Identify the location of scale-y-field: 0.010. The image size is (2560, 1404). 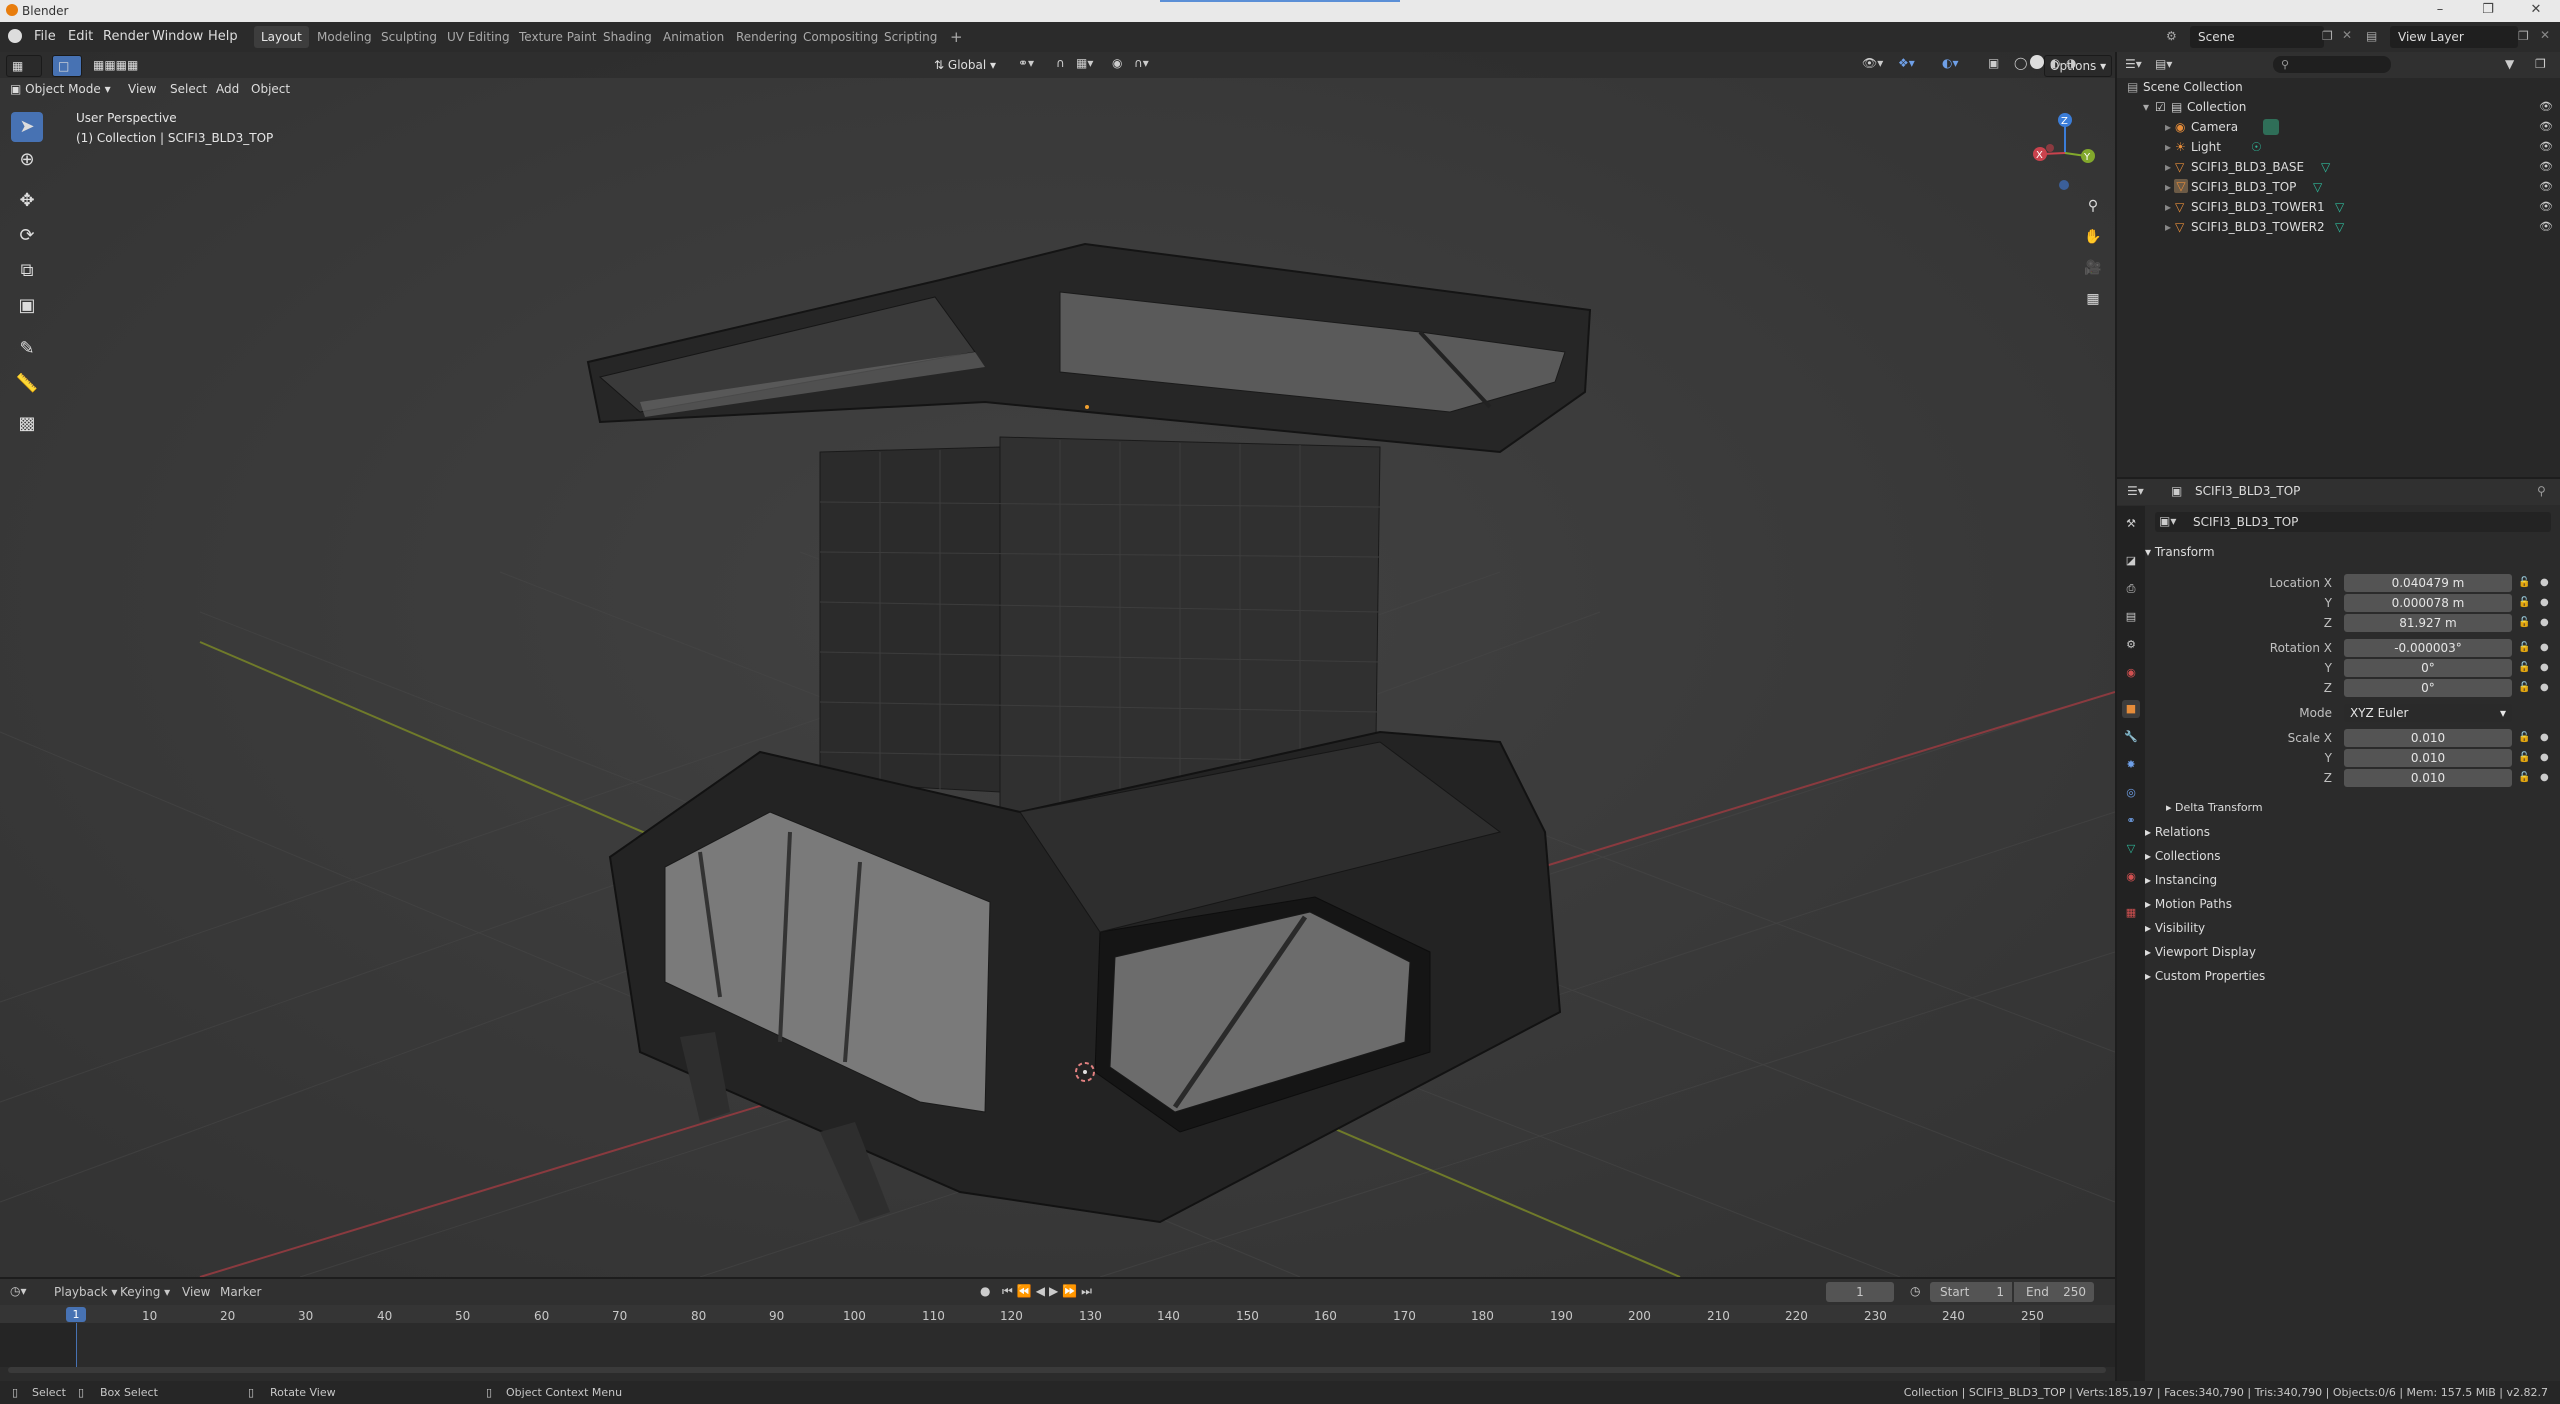
(2428, 758).